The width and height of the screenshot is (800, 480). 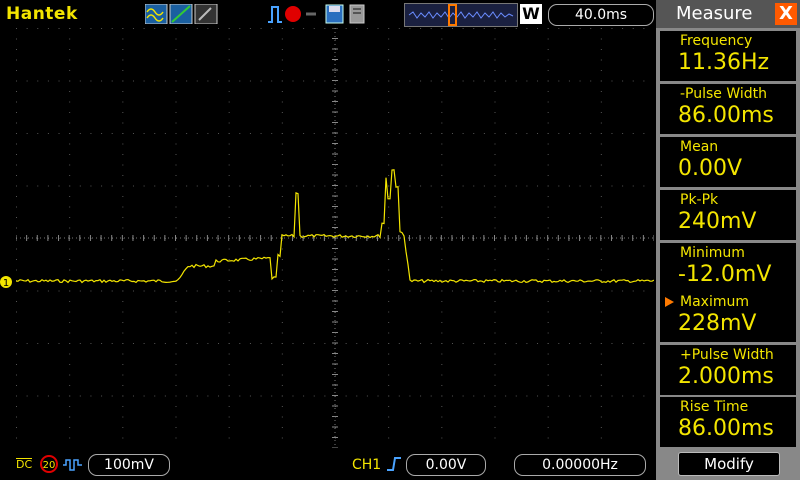 I want to click on measure-value: 2.000ms, so click(x=726, y=376).